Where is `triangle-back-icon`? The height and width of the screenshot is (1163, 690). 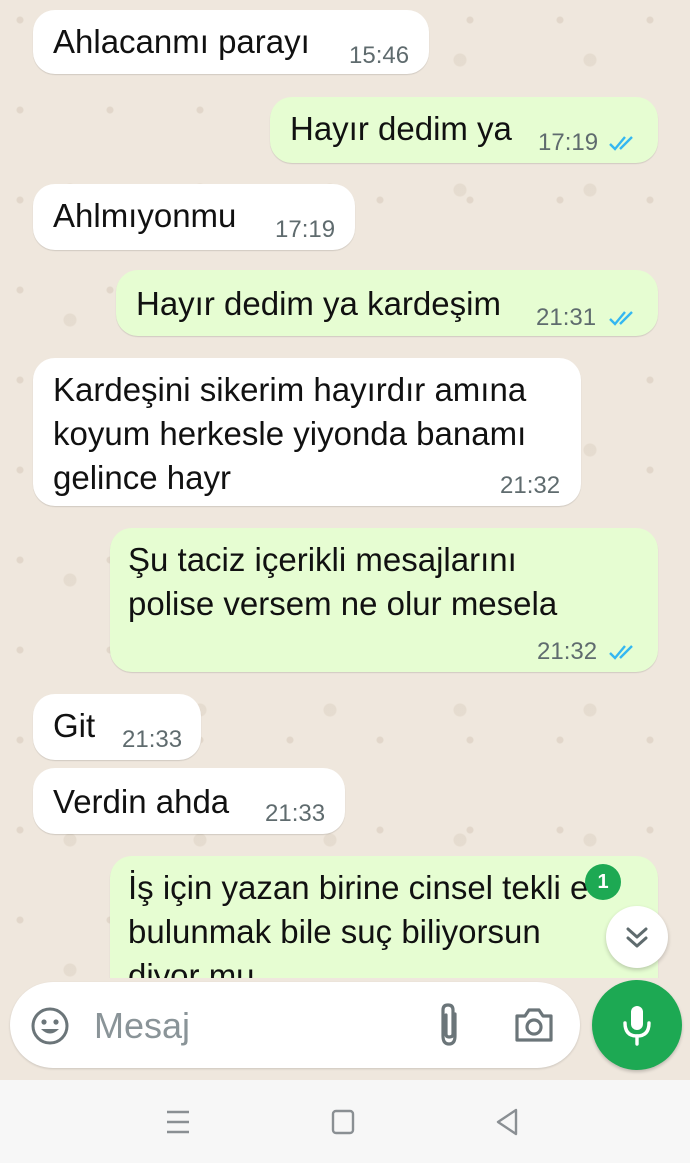 triangle-back-icon is located at coordinates (508, 1122).